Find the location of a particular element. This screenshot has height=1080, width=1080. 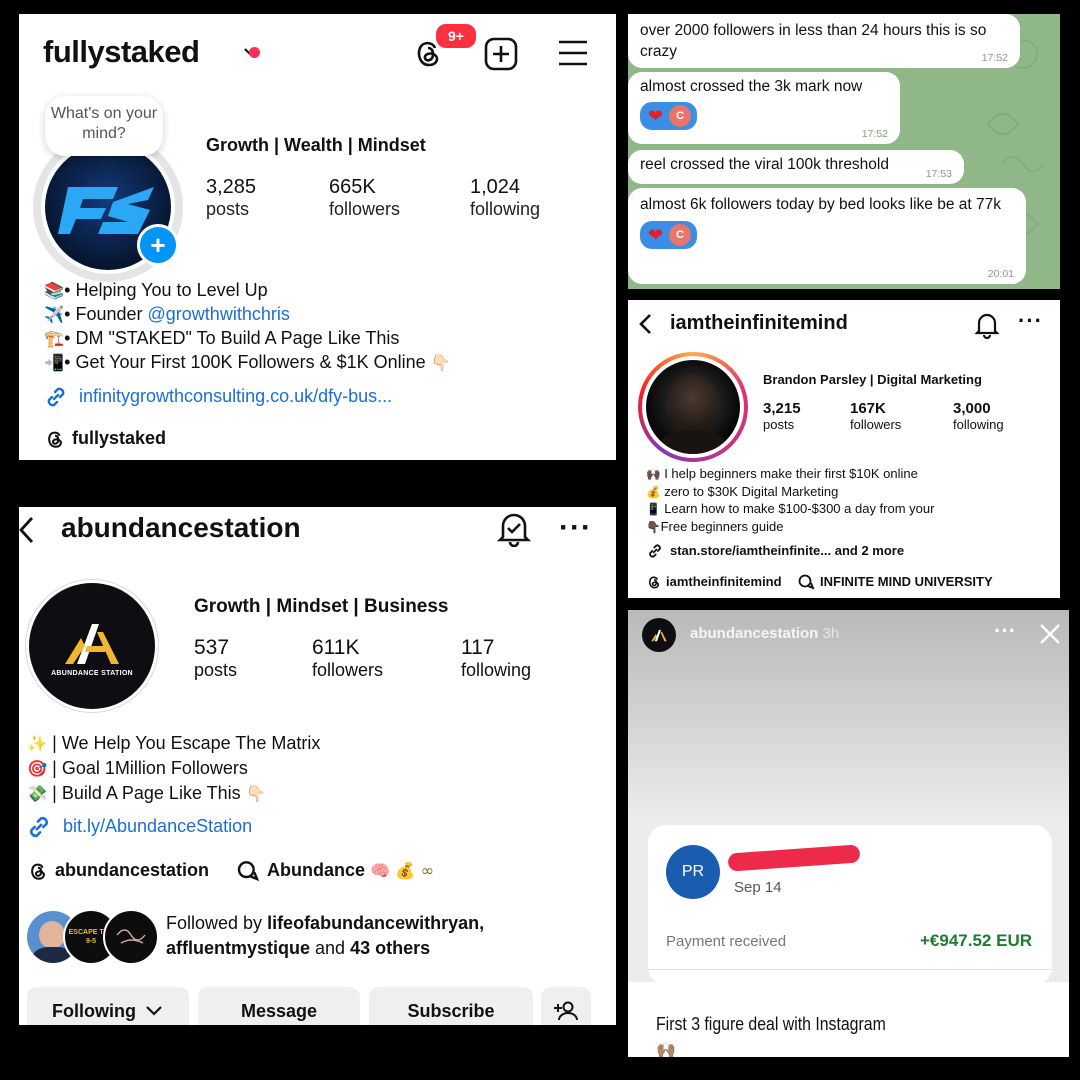

notification-badge: 9+ is located at coordinates (456, 36).